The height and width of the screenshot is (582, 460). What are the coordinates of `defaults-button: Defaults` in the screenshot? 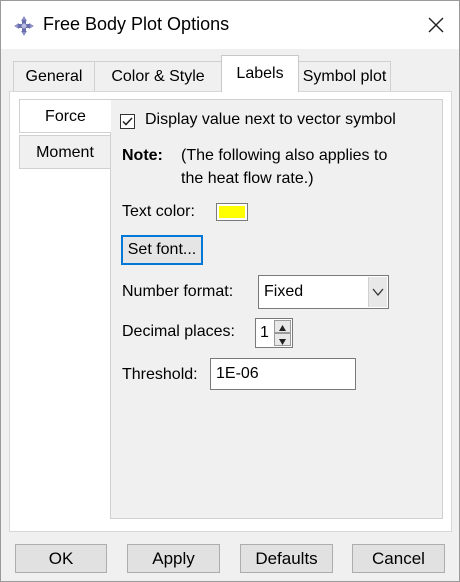 It's located at (286, 558).